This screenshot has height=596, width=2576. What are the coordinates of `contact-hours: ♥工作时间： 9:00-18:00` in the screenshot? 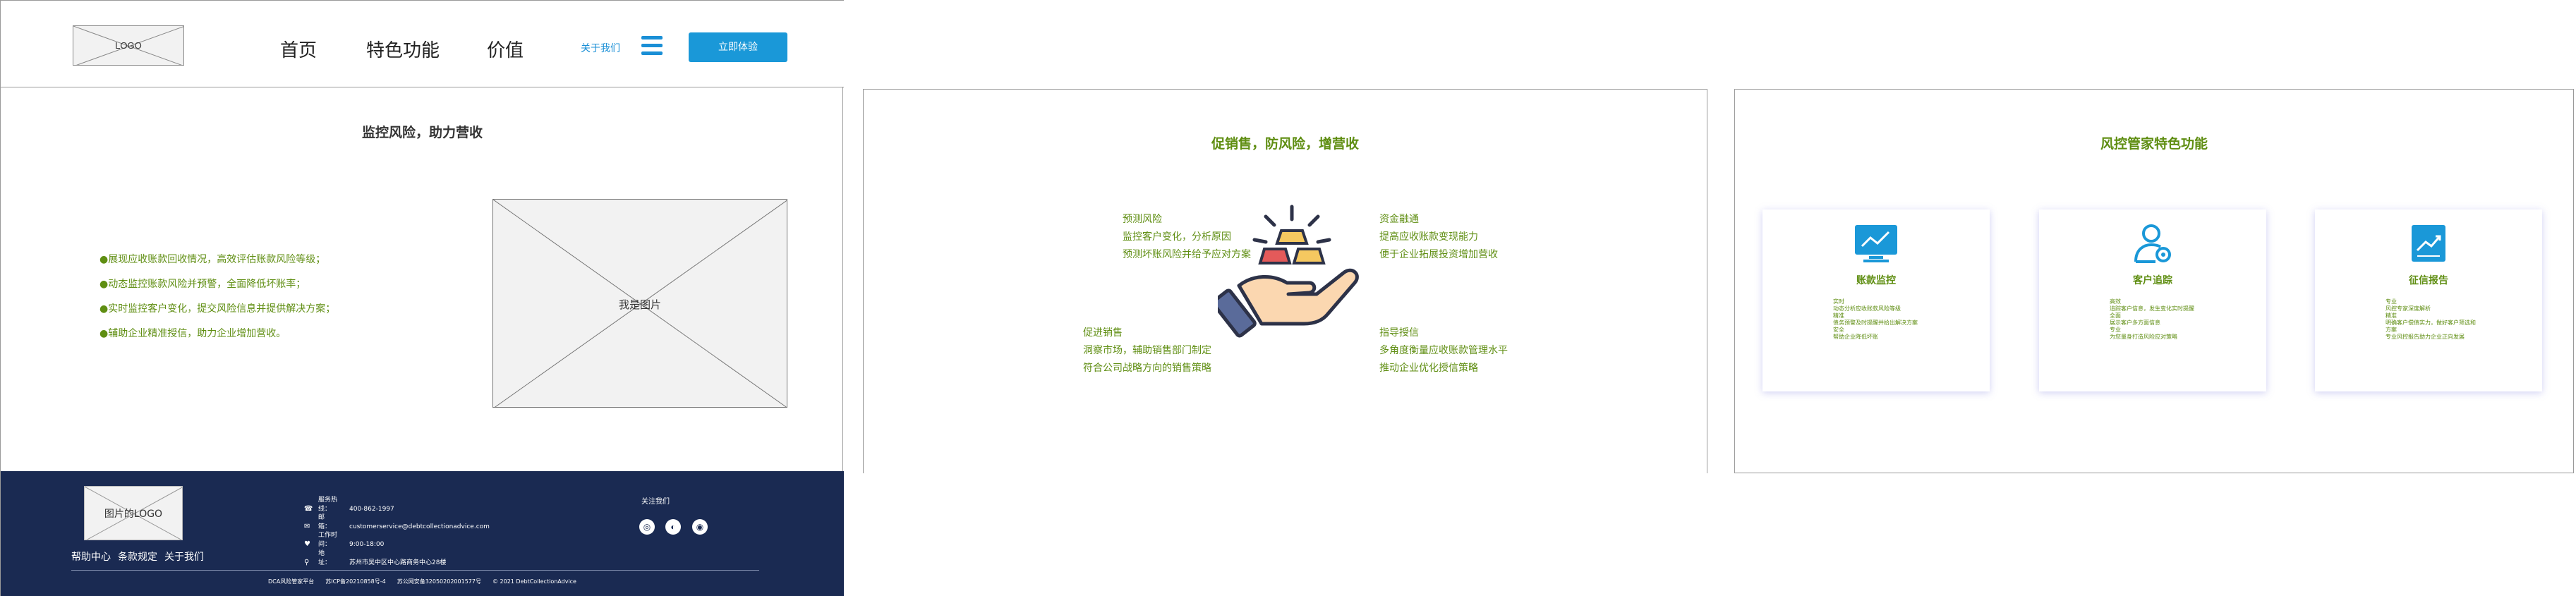 It's located at (344, 540).